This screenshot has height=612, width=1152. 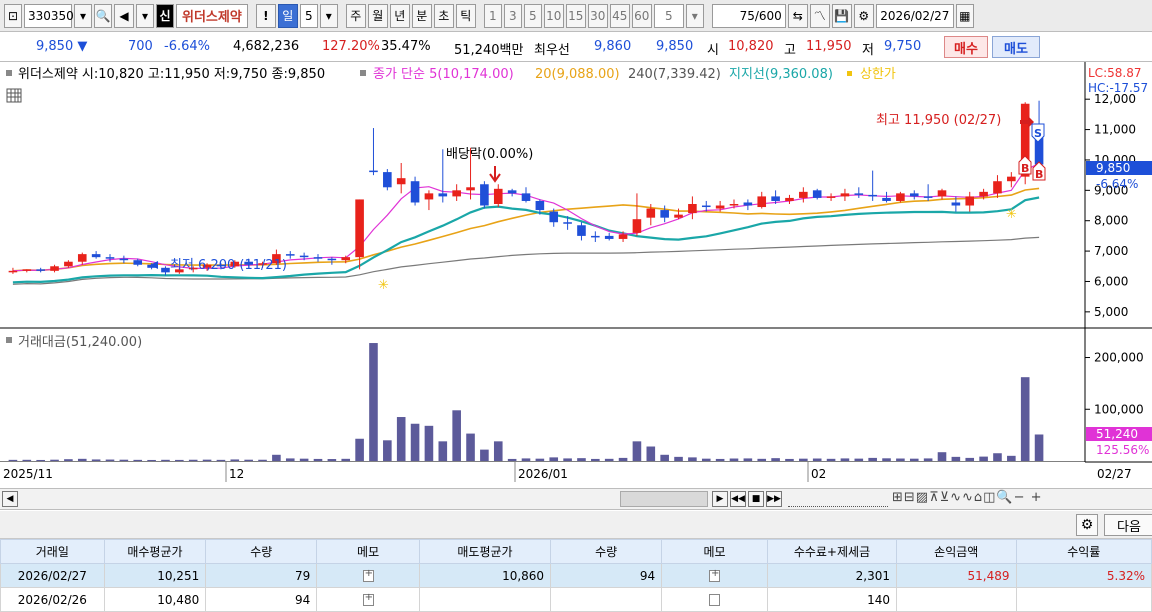 I want to click on memo-empty-icon, so click(x=715, y=600).